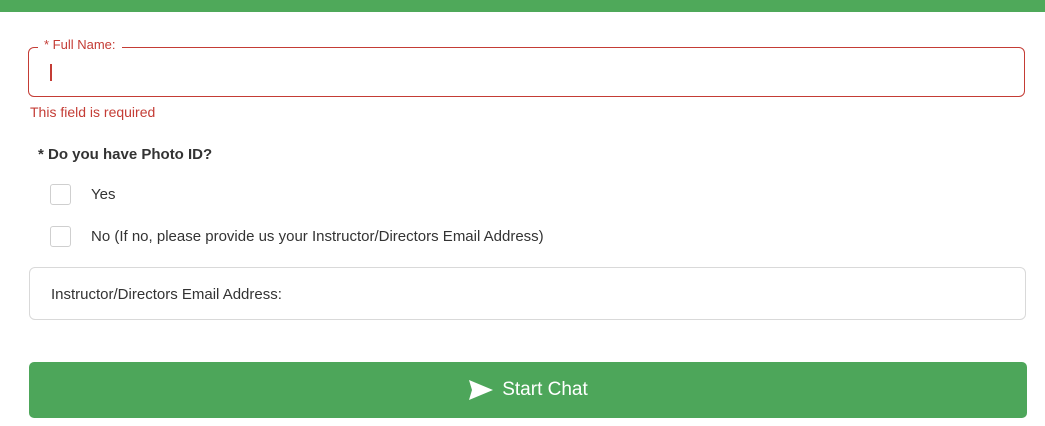 Image resolution: width=1045 pixels, height=426 pixels. What do you see at coordinates (545, 389) in the screenshot?
I see `start-chat-label: Start Chat` at bounding box center [545, 389].